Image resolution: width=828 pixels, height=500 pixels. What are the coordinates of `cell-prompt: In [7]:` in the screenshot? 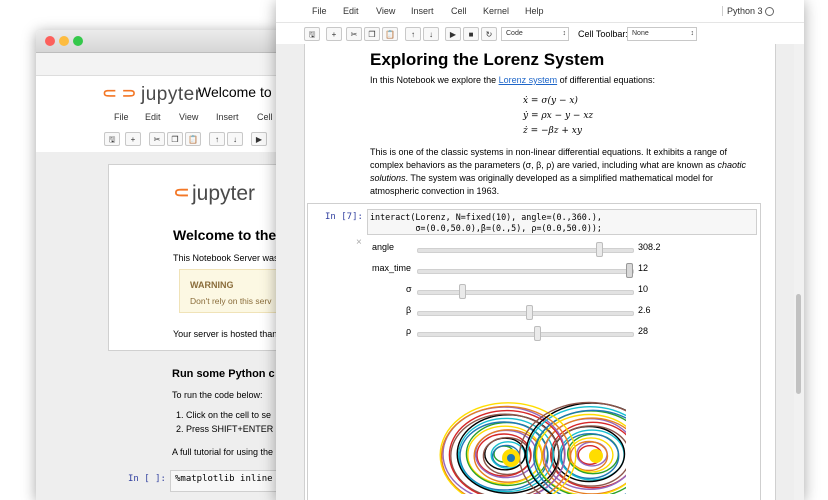 It's located at (344, 217).